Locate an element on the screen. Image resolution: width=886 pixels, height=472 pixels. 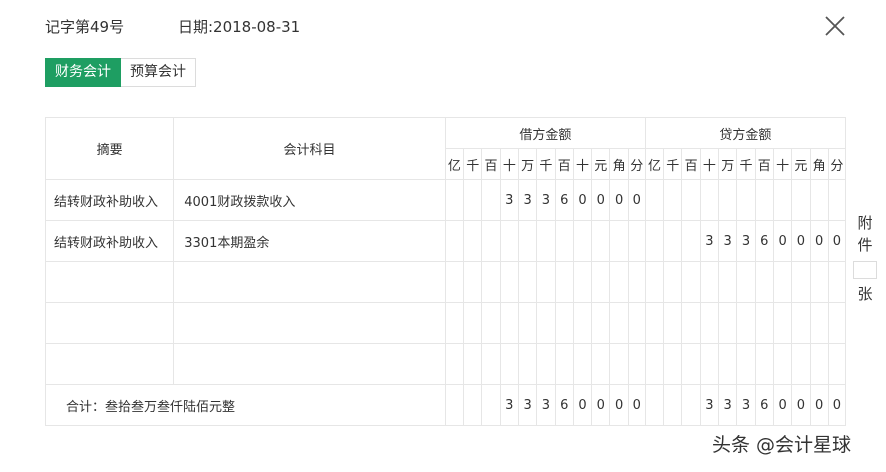
subject-cell: 4001财政拨款收入 is located at coordinates (309, 200).